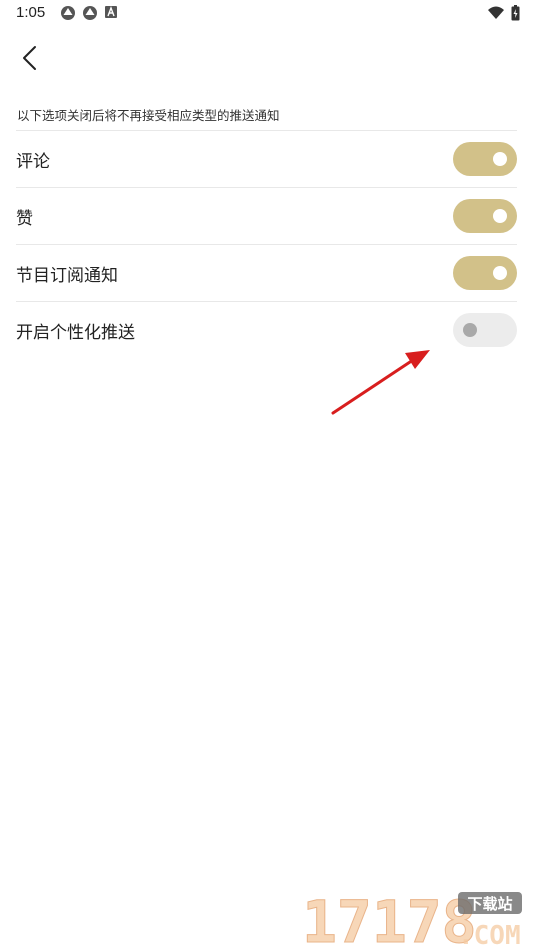  Describe the element at coordinates (67, 275) in the screenshot. I see `setting-label: 节目订阅通知` at that location.